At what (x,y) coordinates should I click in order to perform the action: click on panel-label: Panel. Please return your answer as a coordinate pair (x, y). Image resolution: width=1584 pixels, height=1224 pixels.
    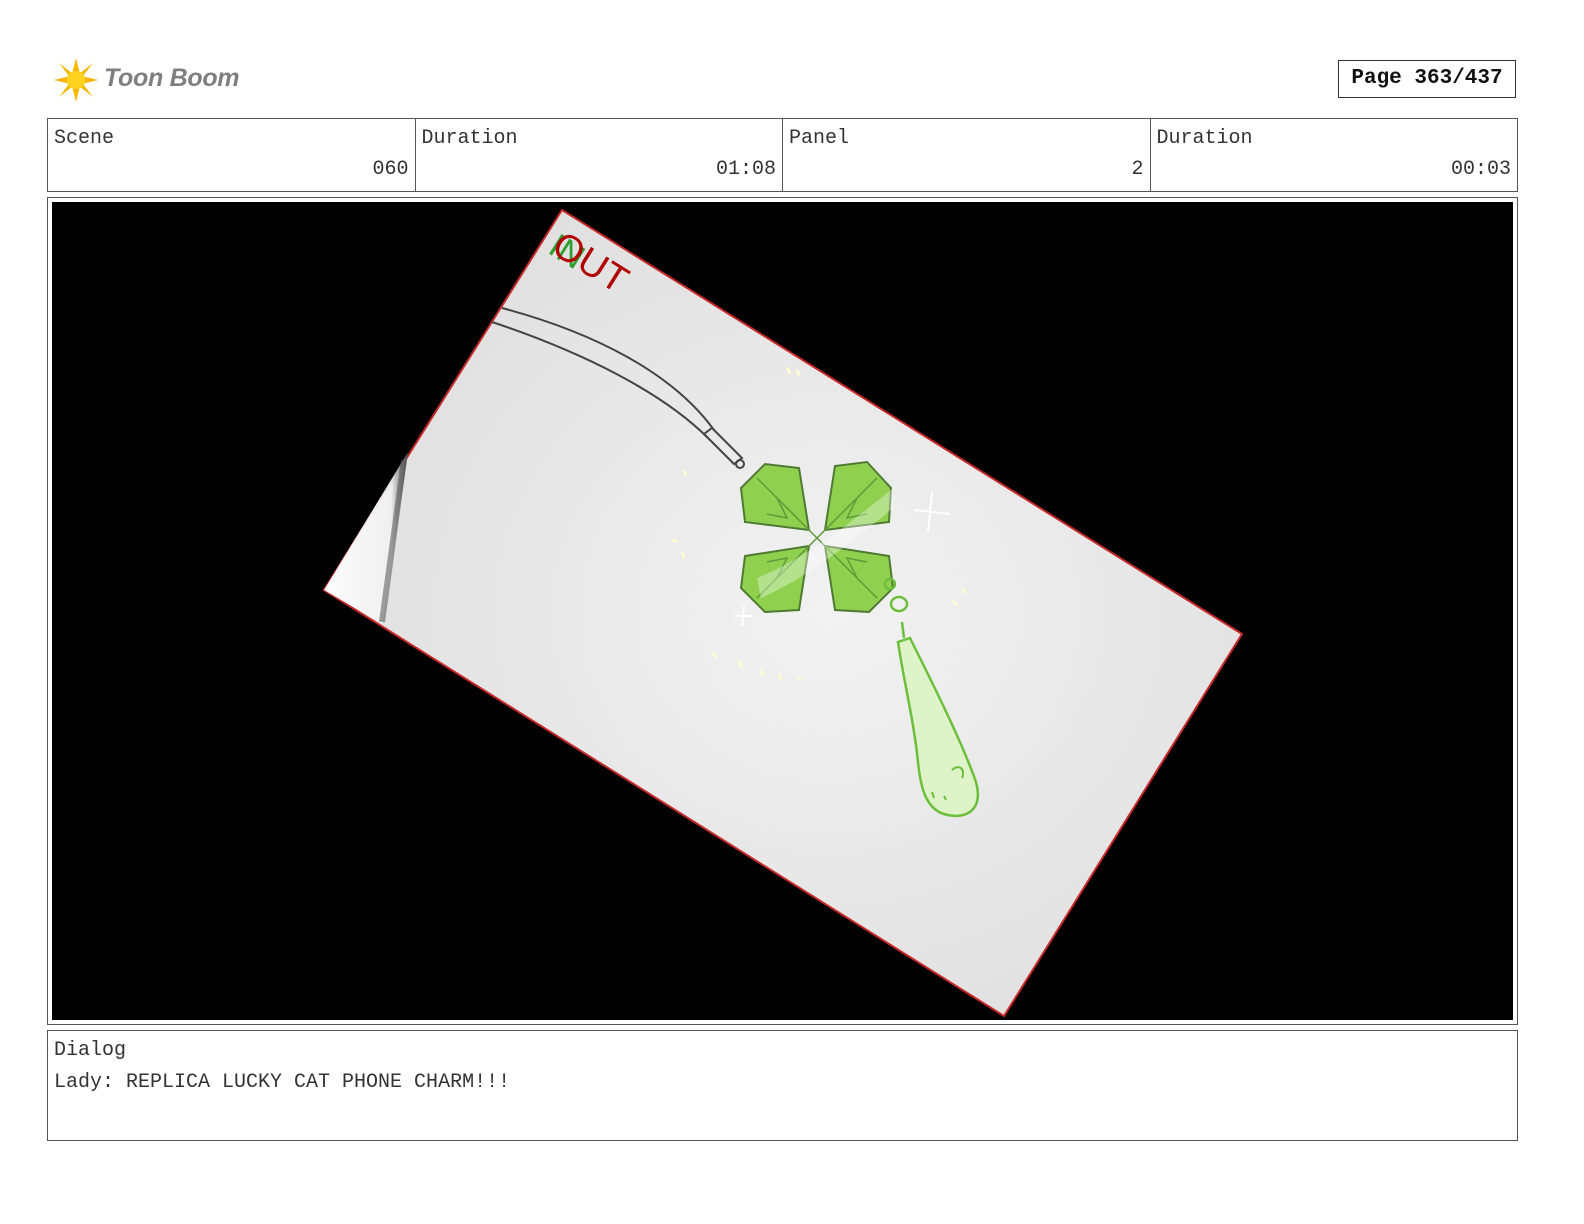
    Looking at the image, I should click on (819, 138).